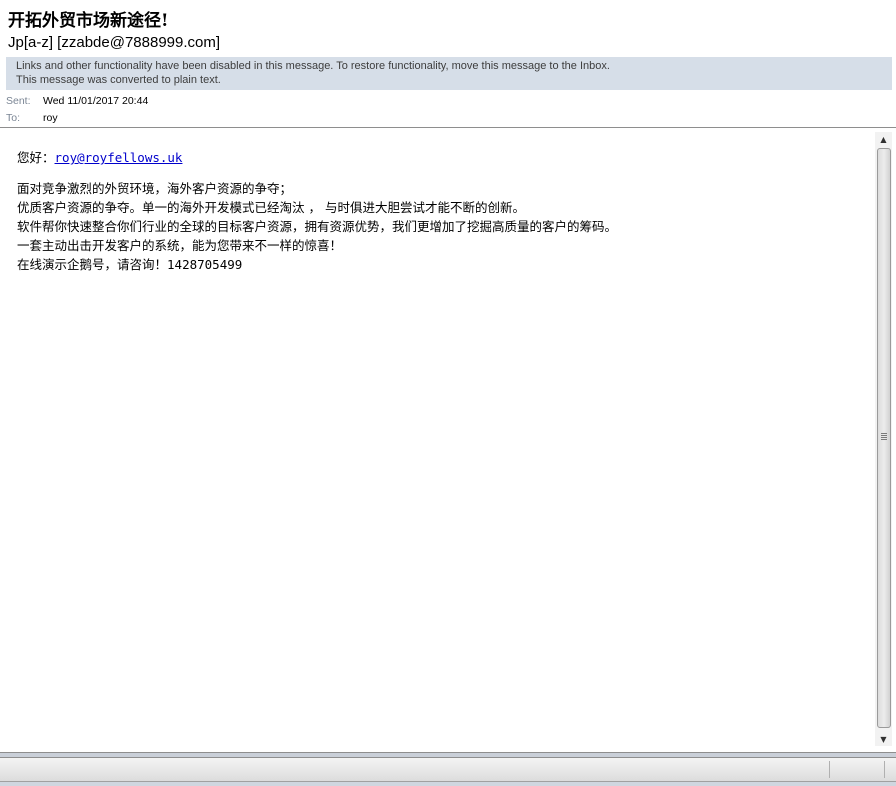 This screenshot has width=896, height=786. Describe the element at coordinates (96, 101) in the screenshot. I see `sent-value: Wed 11/01/2017 20:44` at that location.